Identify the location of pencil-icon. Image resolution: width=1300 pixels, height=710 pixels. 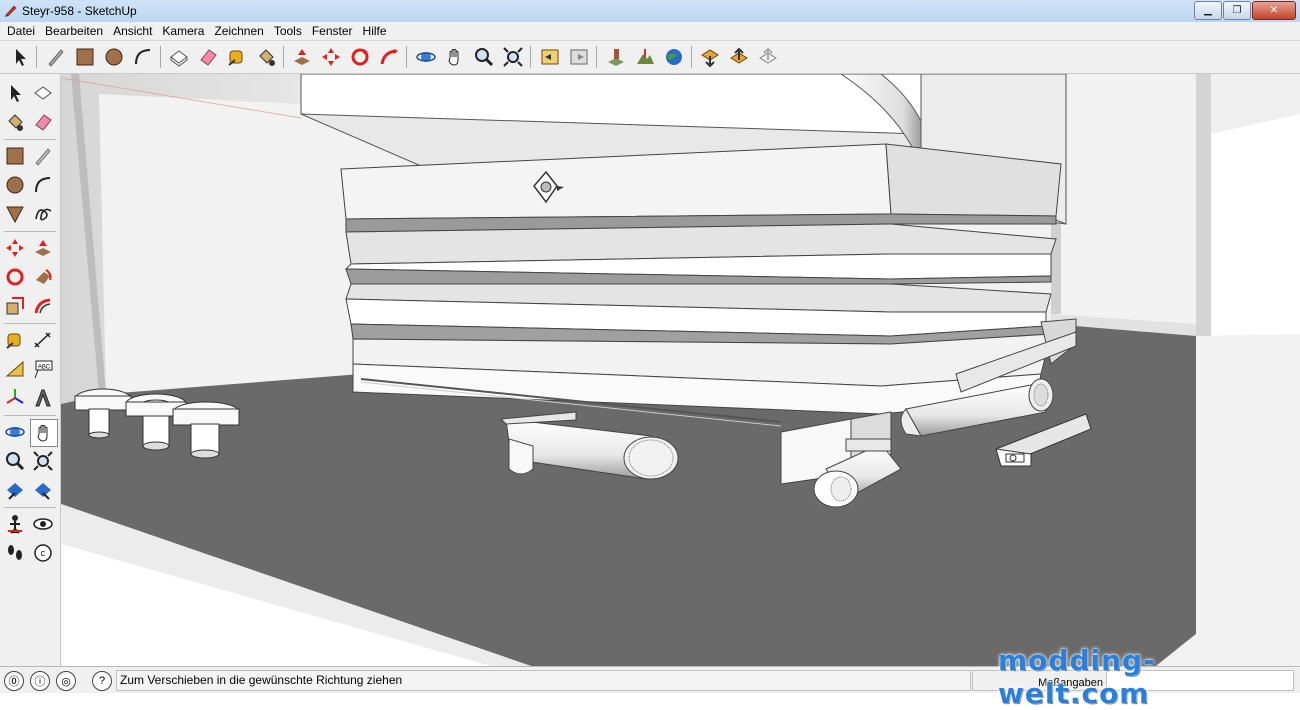
(56, 57).